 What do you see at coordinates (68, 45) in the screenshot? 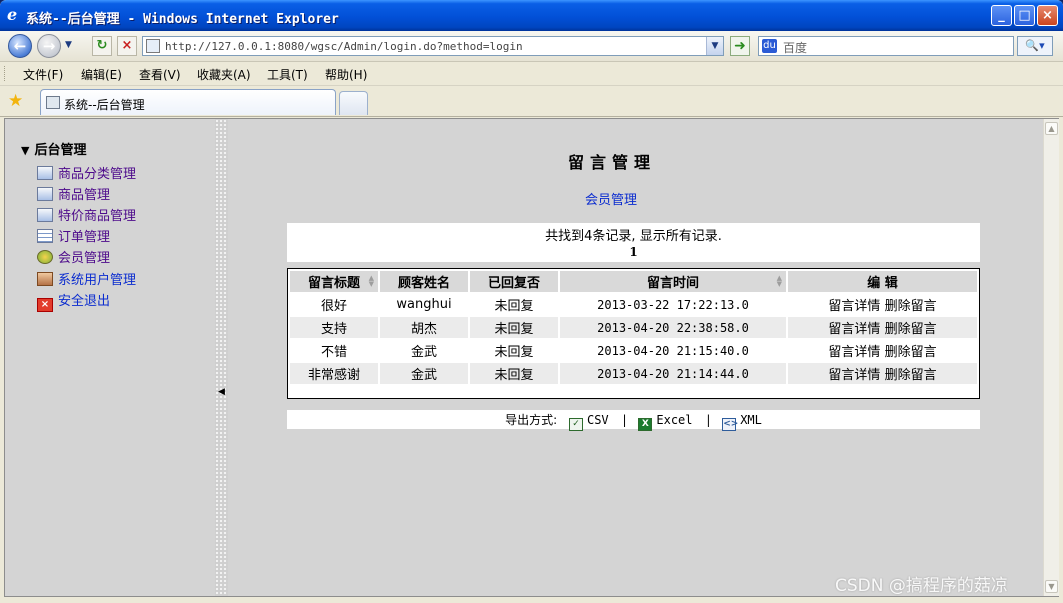
I see `history-dropdown-icon: ▼` at bounding box center [68, 45].